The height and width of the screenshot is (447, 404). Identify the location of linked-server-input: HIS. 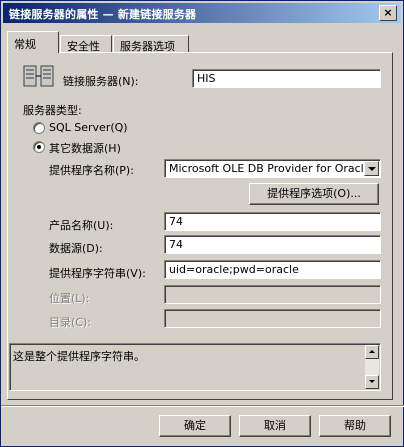
(286, 78).